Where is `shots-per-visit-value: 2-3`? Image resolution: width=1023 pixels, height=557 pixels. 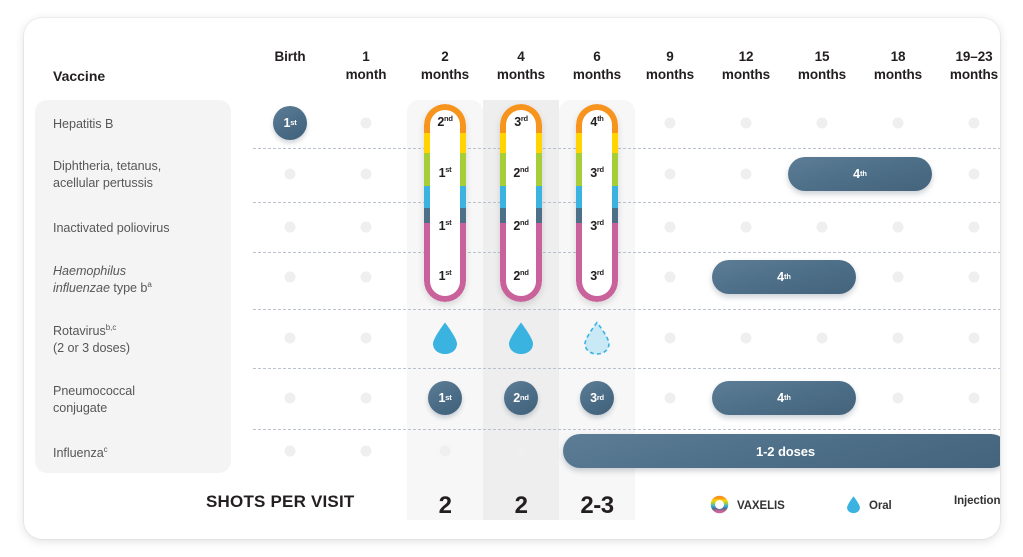 shots-per-visit-value: 2-3 is located at coordinates (597, 505).